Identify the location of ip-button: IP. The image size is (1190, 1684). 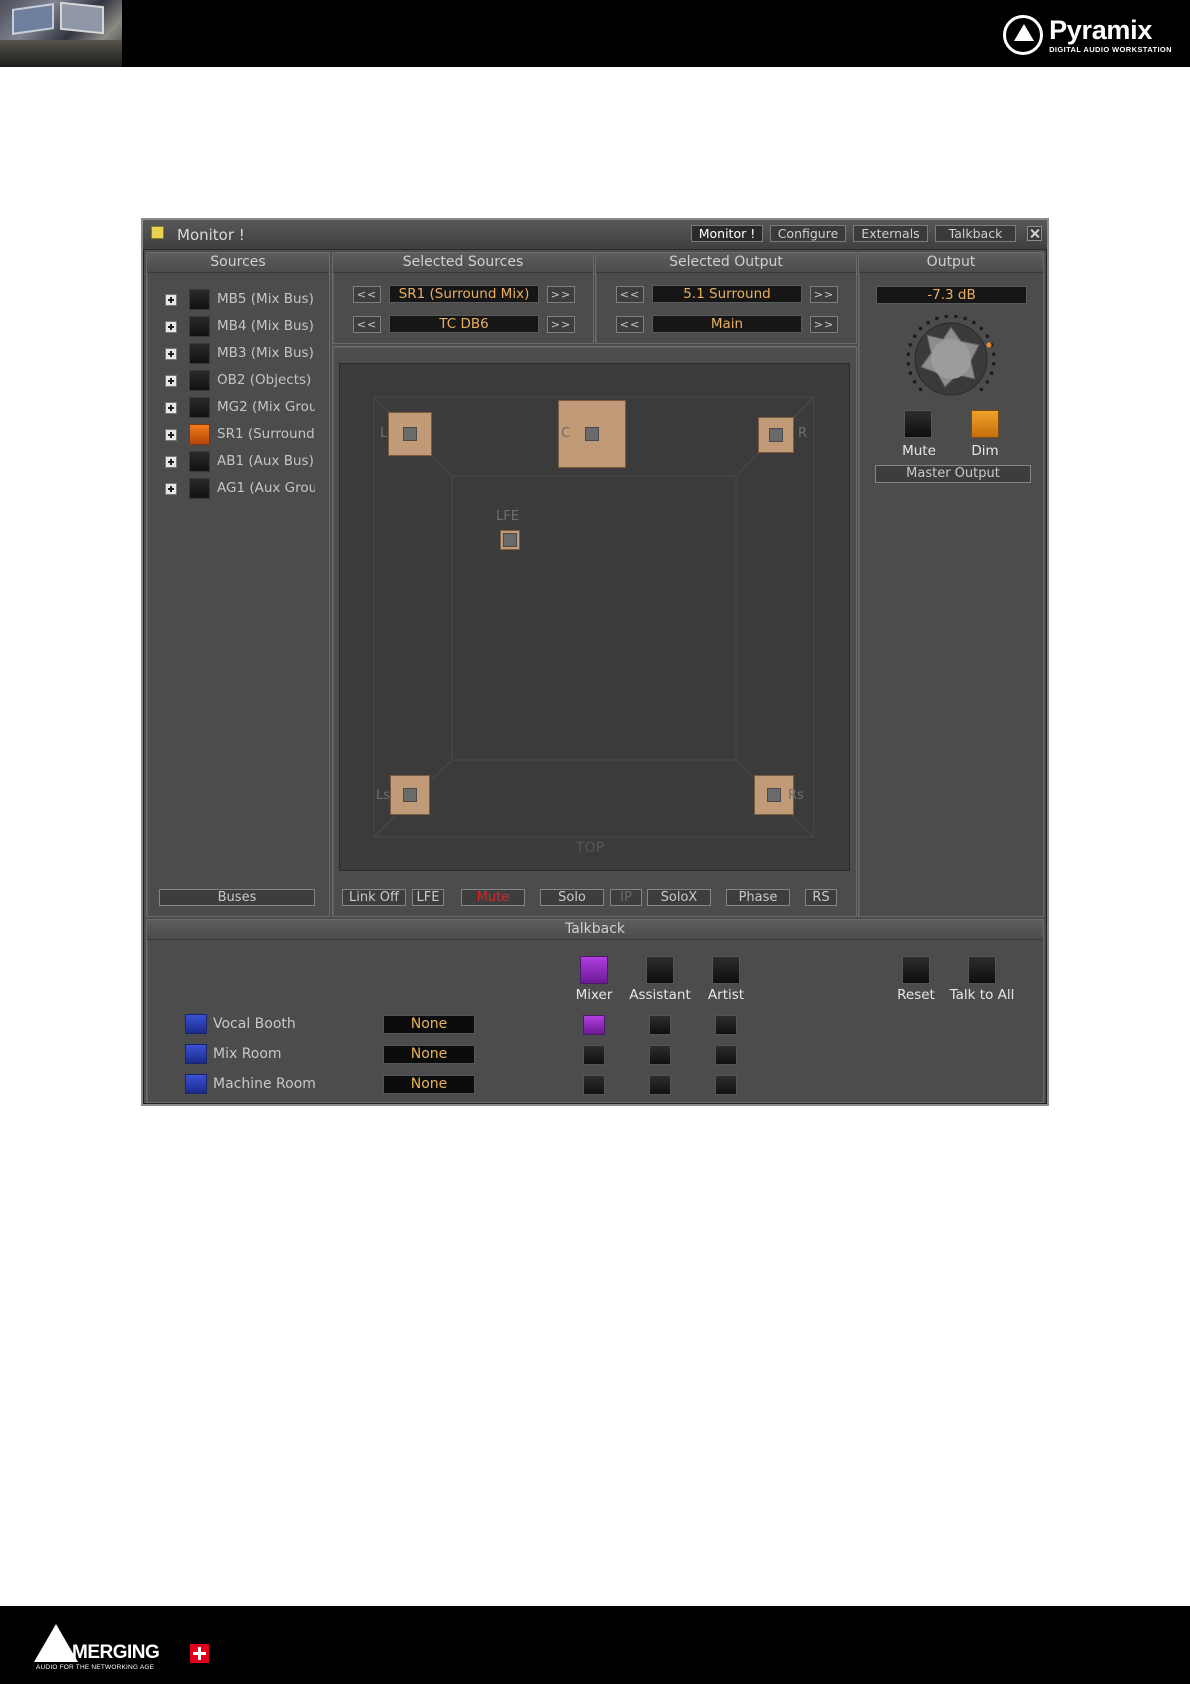
(626, 897).